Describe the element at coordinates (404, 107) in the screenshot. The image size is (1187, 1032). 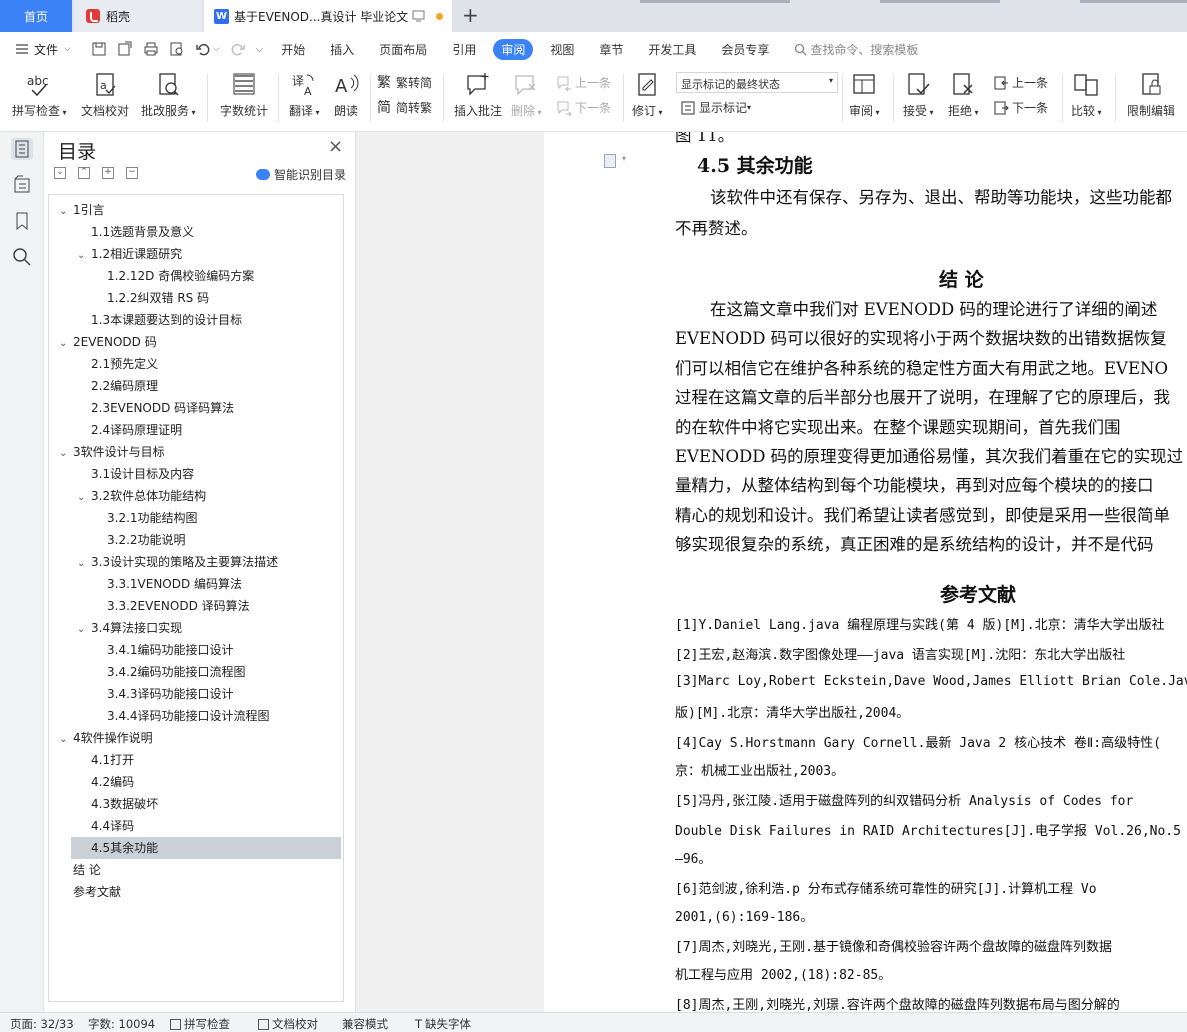
I see `simp-to-trad-button: 简简转繁` at that location.